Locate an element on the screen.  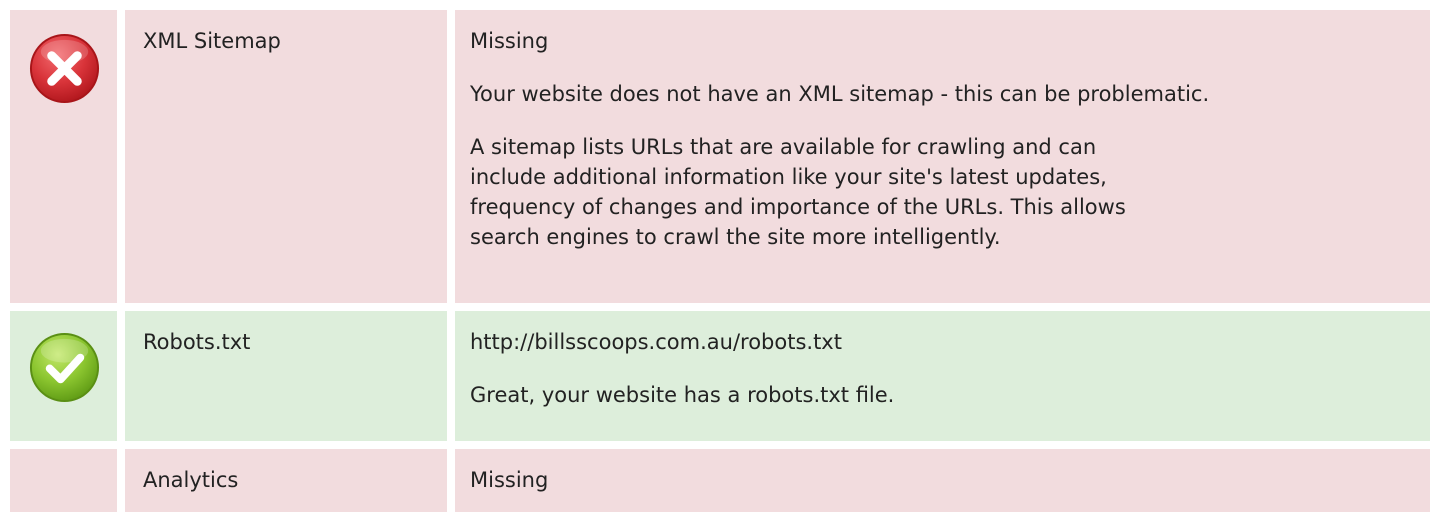
check-name: Analytics is located at coordinates (191, 480).